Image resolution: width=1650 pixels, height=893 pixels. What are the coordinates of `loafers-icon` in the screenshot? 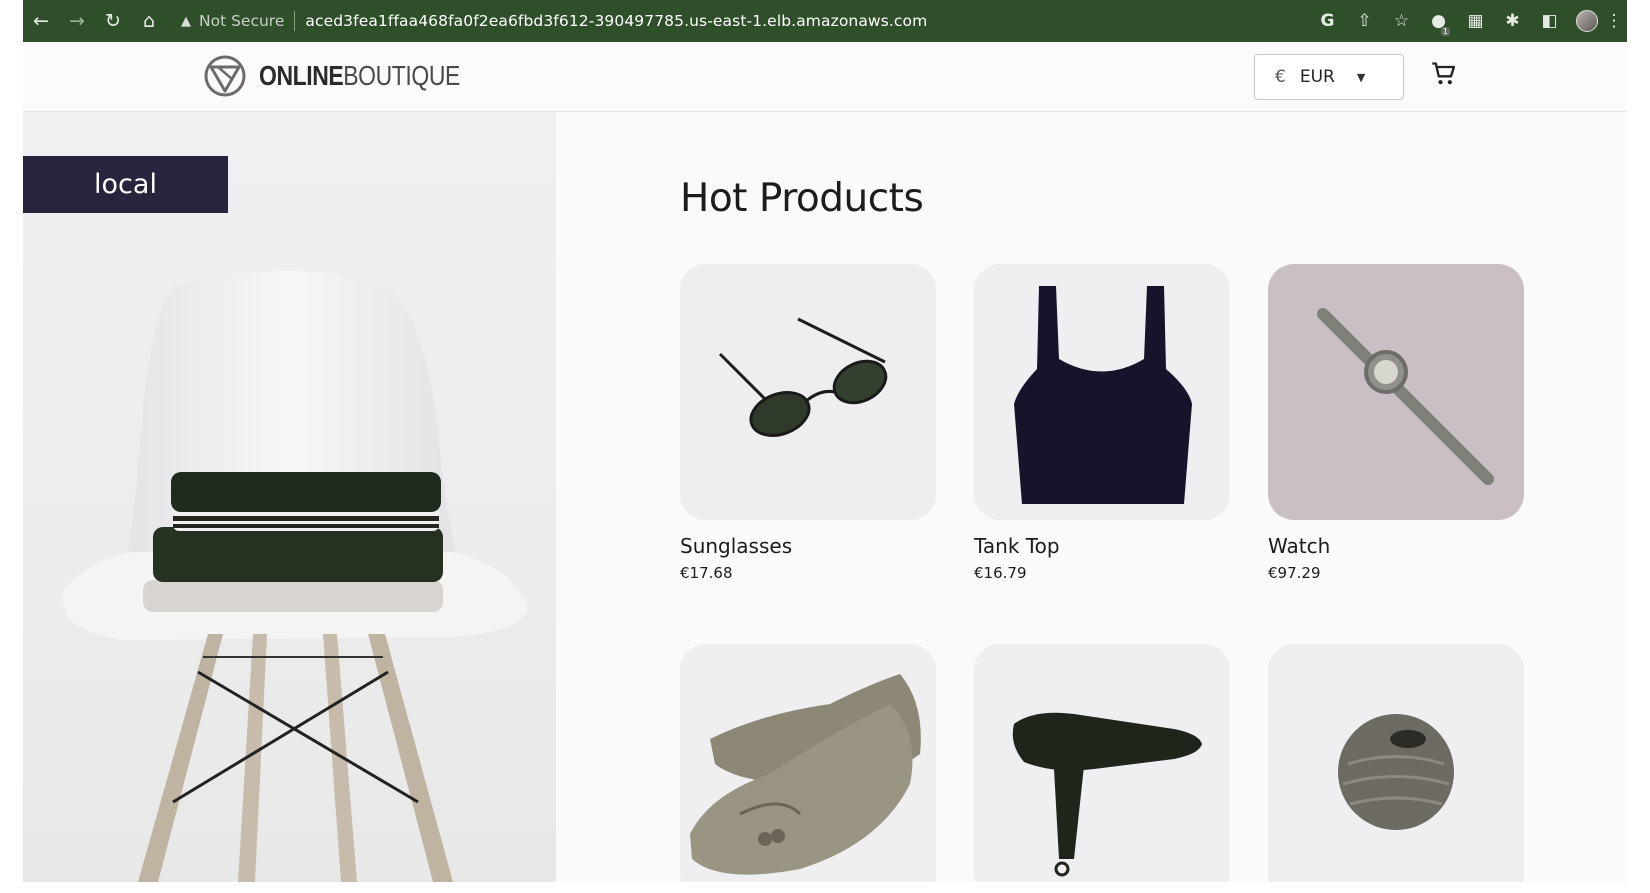 It's located at (808, 763).